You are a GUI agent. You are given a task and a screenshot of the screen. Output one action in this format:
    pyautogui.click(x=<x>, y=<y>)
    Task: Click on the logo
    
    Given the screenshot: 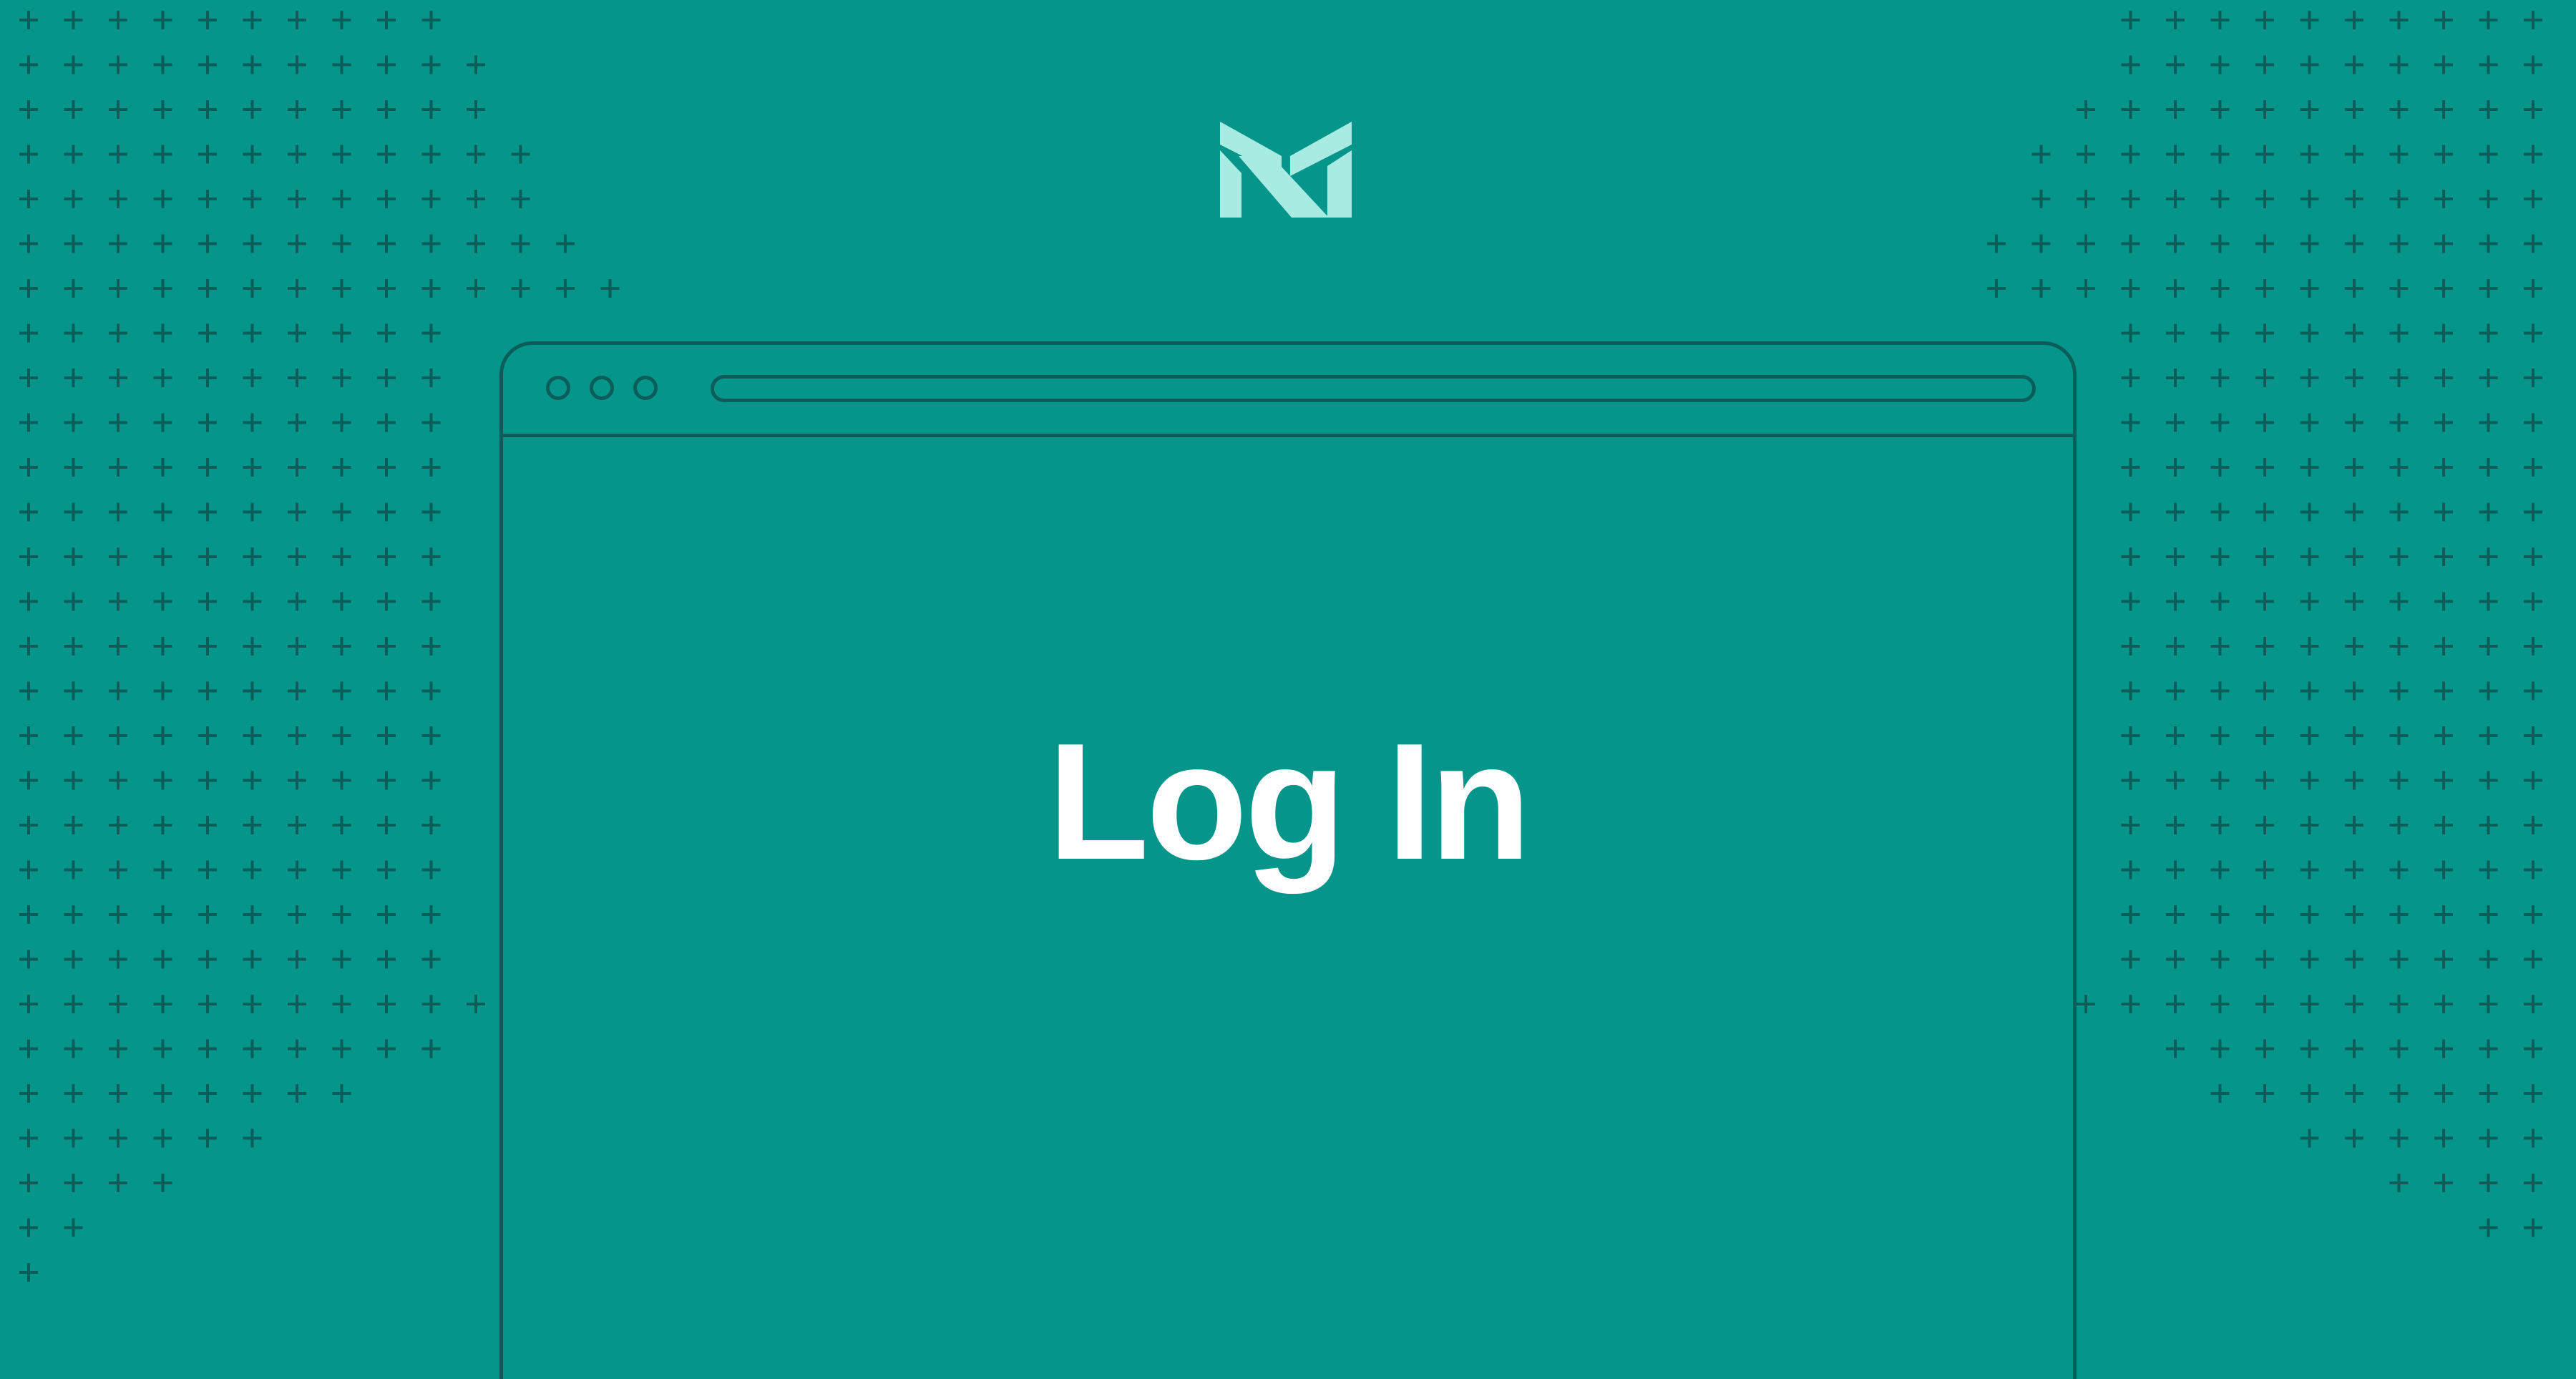 What is the action you would take?
    pyautogui.click(x=1286, y=170)
    